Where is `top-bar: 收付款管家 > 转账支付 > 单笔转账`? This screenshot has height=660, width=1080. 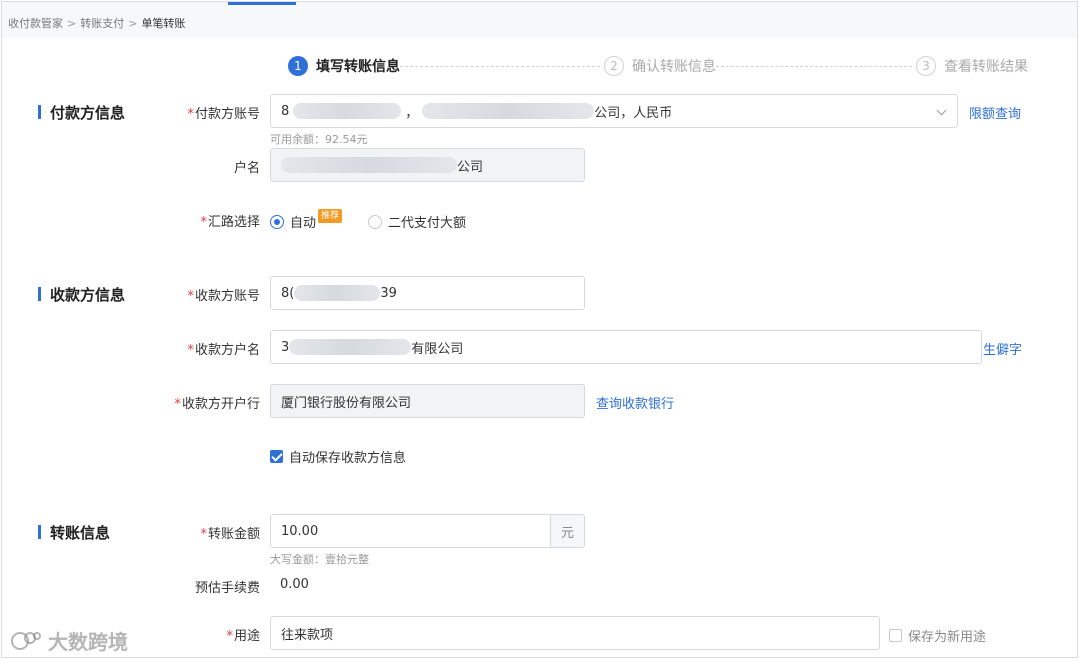 top-bar: 收付款管家 > 转账支付 > 单笔转账 is located at coordinates (539, 20).